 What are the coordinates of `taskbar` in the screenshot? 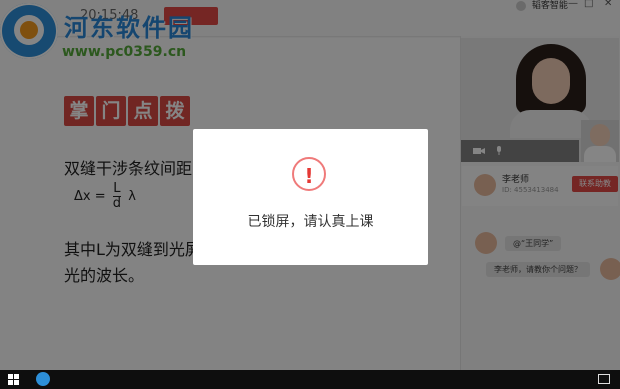 It's located at (310, 379).